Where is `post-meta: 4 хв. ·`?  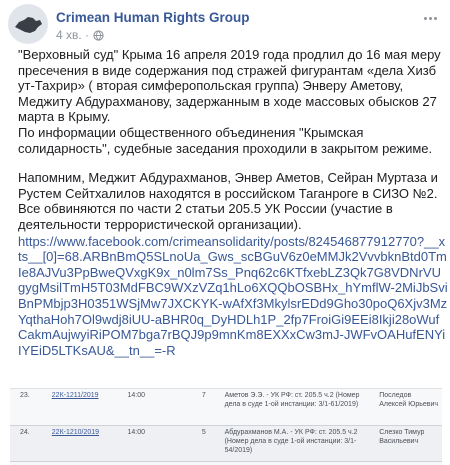
post-meta: 4 хв. · is located at coordinates (80, 35).